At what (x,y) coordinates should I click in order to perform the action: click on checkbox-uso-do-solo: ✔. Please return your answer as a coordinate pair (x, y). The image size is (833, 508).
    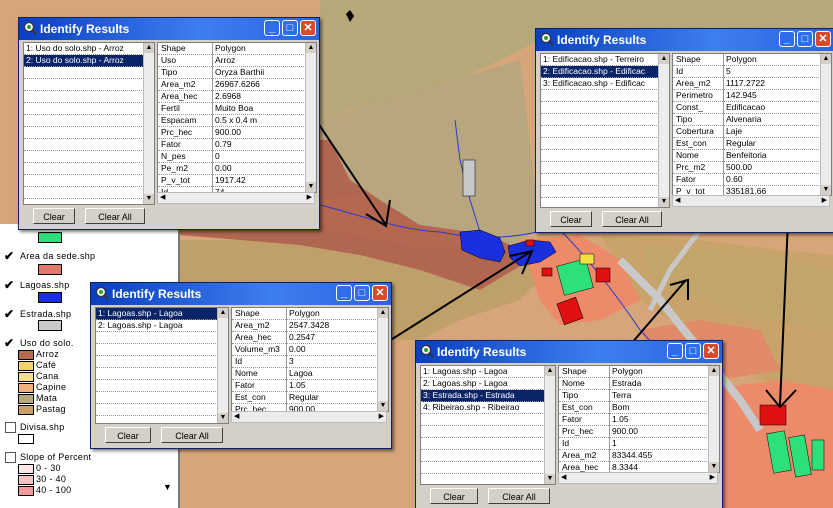
    Looking at the image, I should click on (9, 343).